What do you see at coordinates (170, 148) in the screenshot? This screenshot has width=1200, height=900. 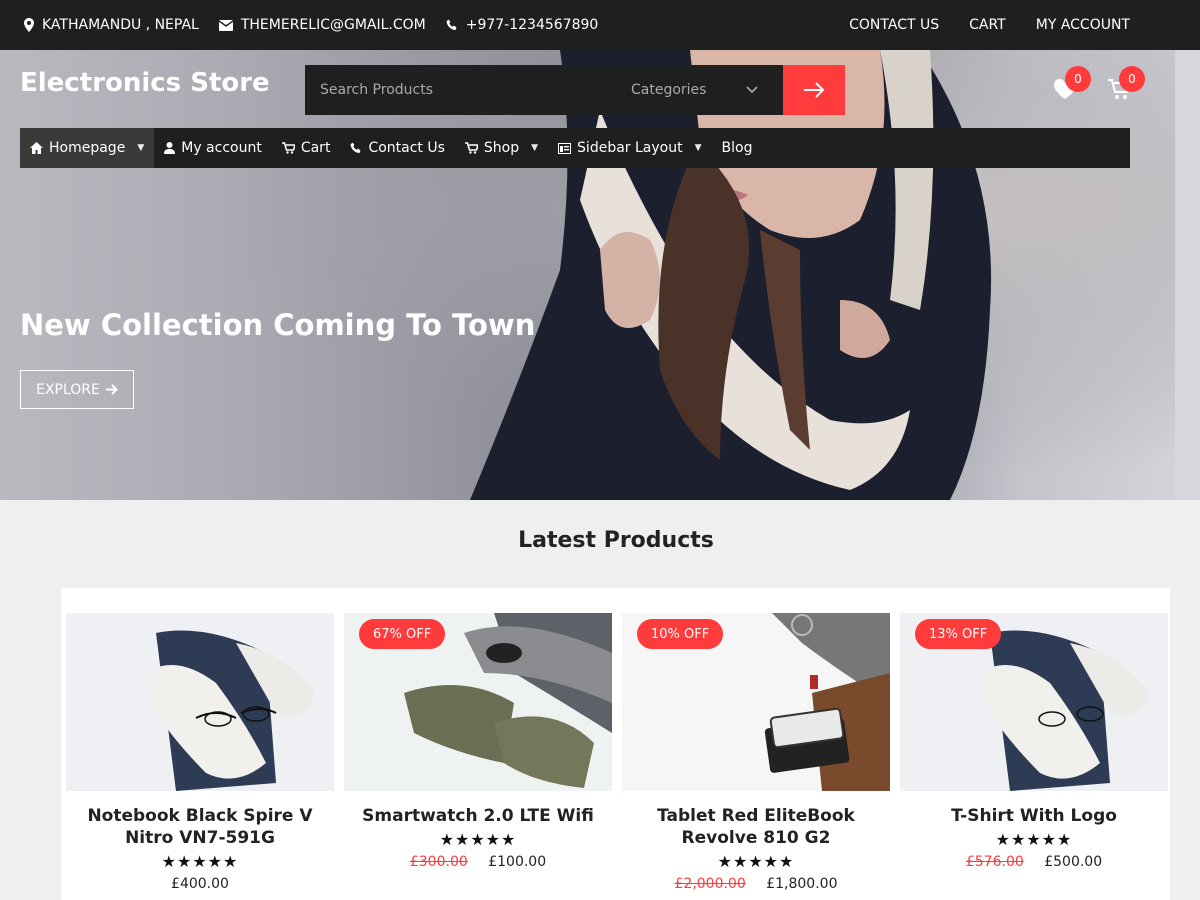 I see `user-icon` at bounding box center [170, 148].